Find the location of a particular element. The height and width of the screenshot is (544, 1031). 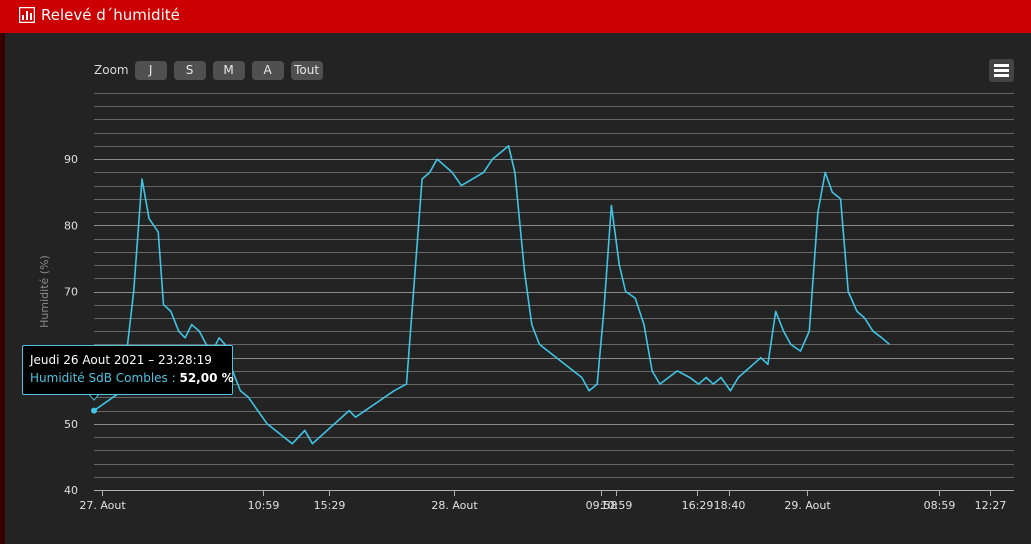

tooltip-series-name: Humidité SdB Combles is located at coordinates (99, 378).